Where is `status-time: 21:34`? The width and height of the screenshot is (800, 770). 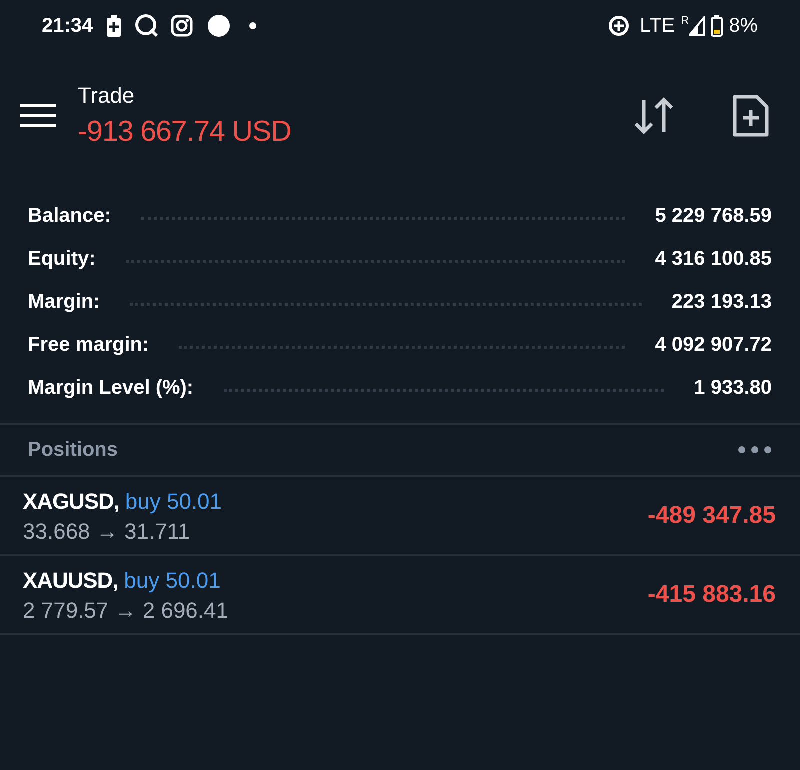
status-time: 21:34 is located at coordinates (68, 26).